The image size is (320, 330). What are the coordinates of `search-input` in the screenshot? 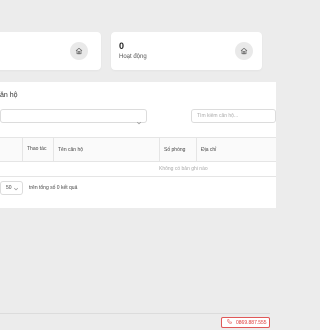 It's located at (233, 116).